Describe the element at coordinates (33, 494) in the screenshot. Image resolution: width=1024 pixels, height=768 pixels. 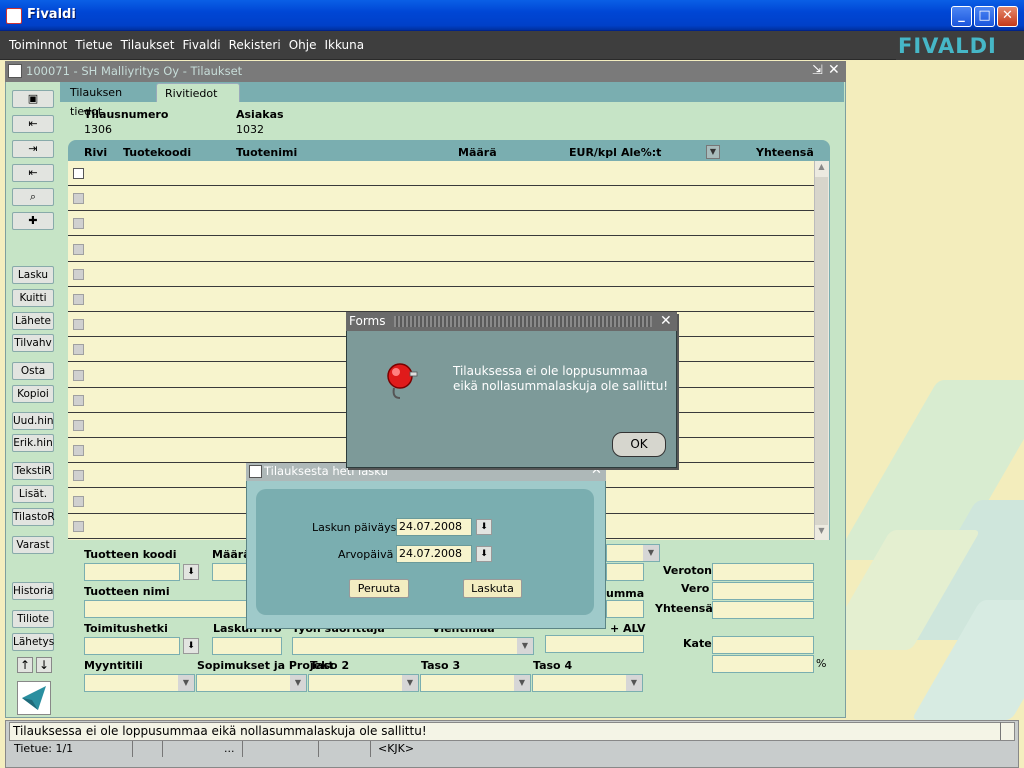
I see `lisat-button: Lisät.` at that location.